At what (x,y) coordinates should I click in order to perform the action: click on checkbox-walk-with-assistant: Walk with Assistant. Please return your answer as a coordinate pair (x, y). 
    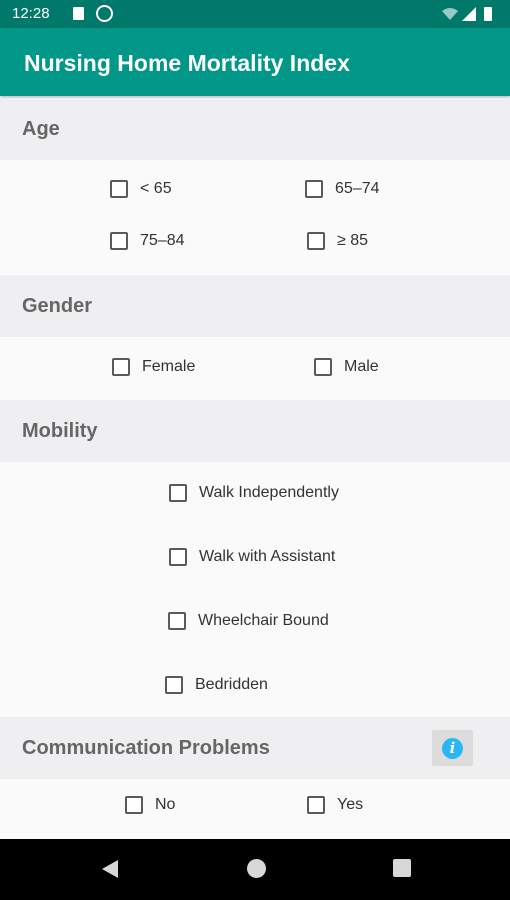
    Looking at the image, I should click on (252, 557).